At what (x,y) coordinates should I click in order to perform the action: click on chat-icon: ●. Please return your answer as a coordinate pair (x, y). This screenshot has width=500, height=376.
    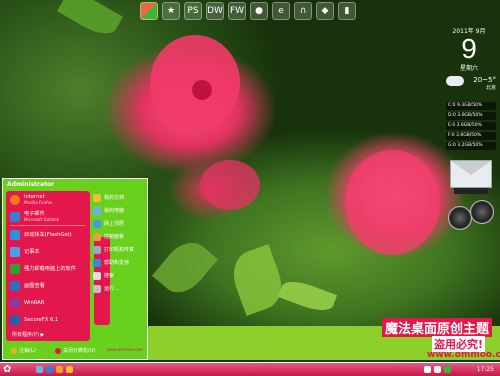
    Looking at the image, I should click on (259, 11).